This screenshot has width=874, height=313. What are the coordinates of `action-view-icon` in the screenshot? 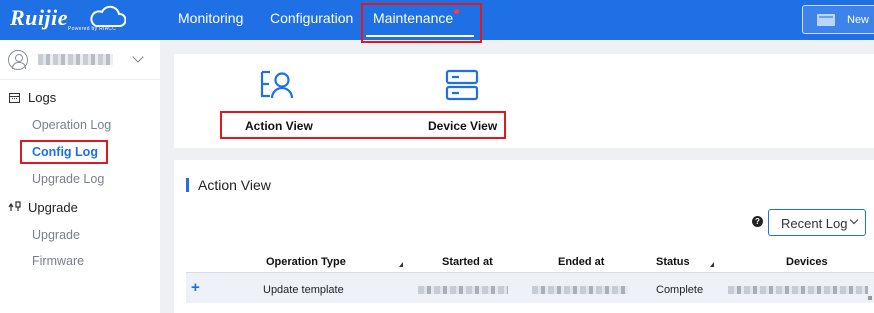 It's located at (277, 85).